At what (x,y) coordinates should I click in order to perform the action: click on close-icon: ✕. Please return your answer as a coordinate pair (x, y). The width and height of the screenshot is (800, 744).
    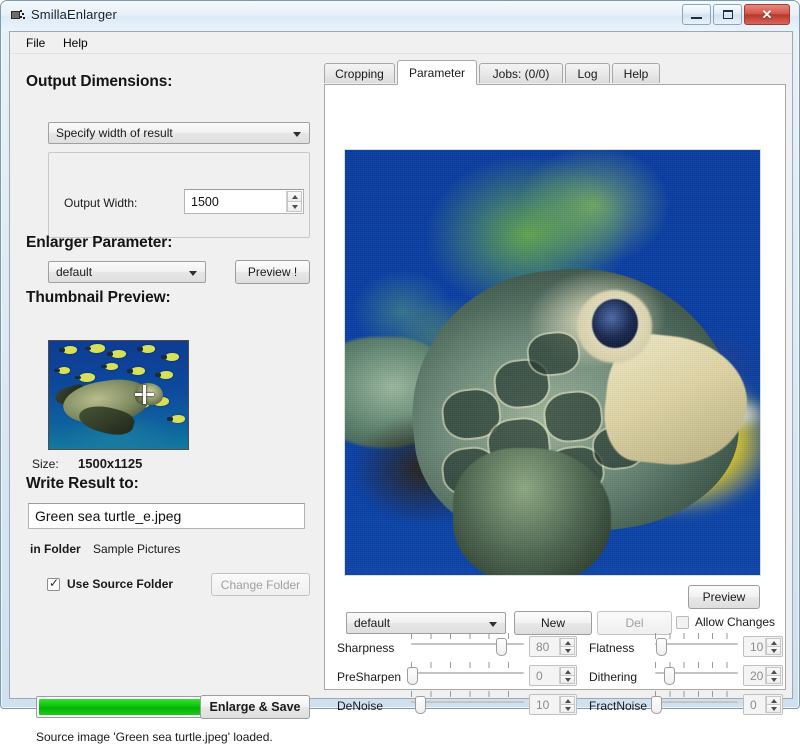
    Looking at the image, I should click on (767, 14).